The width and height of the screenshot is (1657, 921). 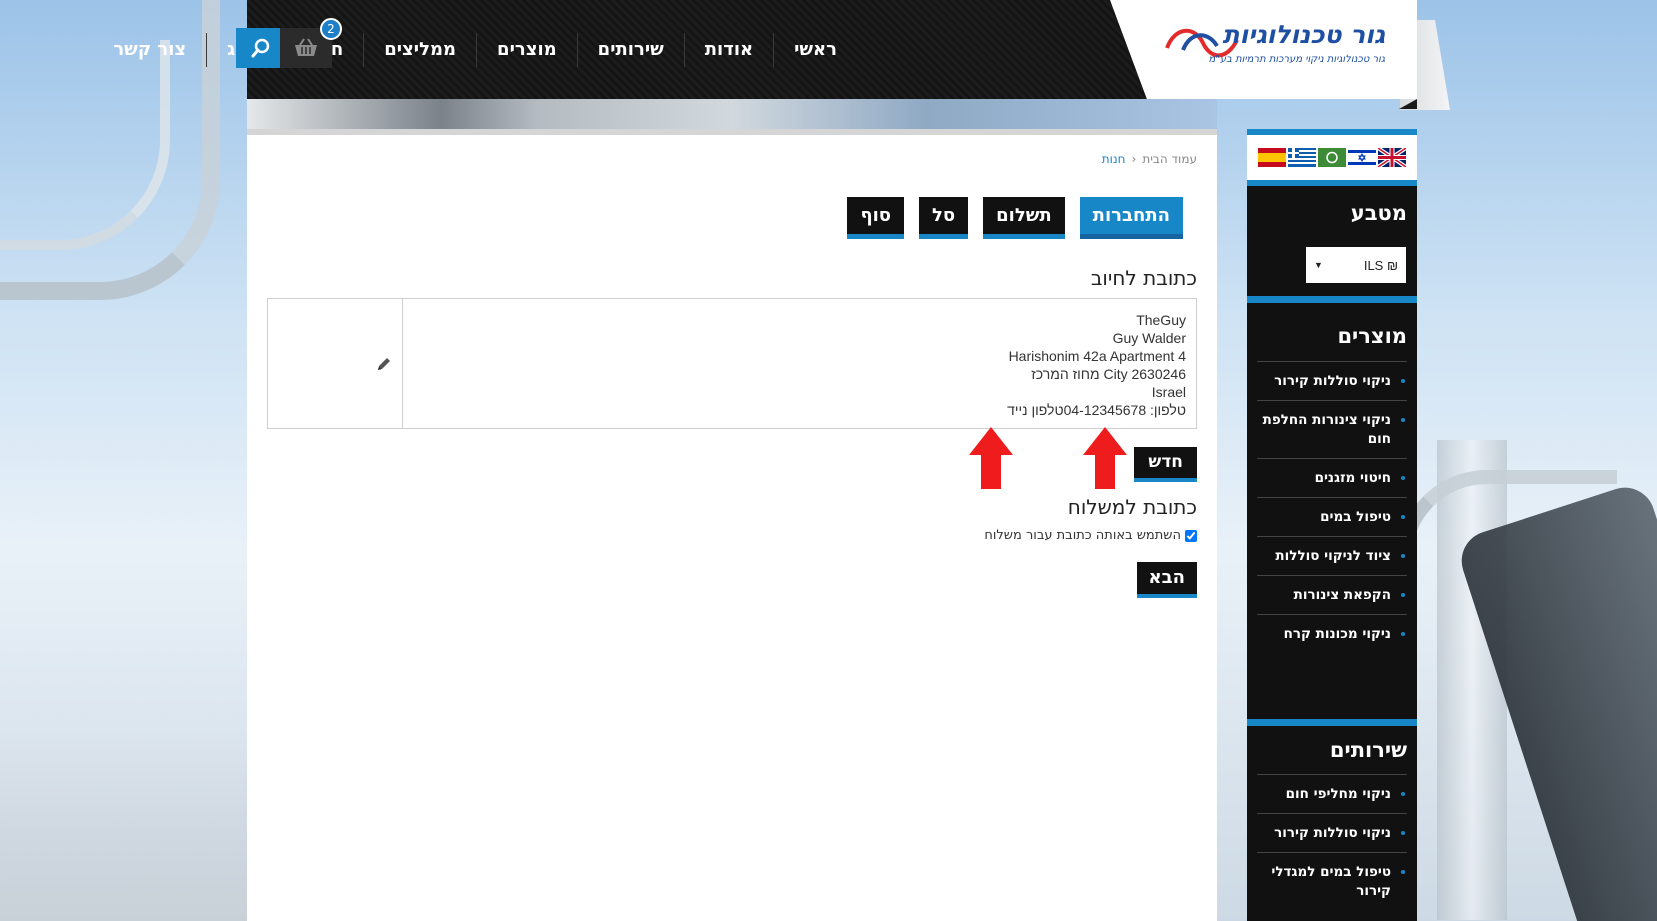 I want to click on address-line: Israel, so click(x=1168, y=392).